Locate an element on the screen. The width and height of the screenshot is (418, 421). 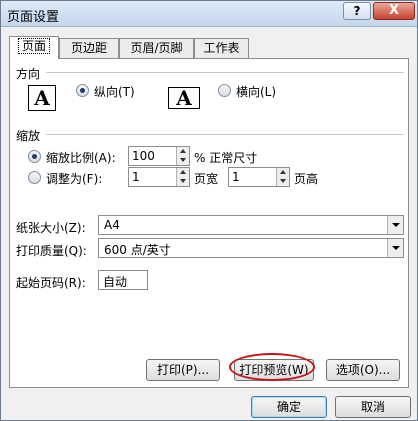
tab-page: 页面 is located at coordinates (34, 47).